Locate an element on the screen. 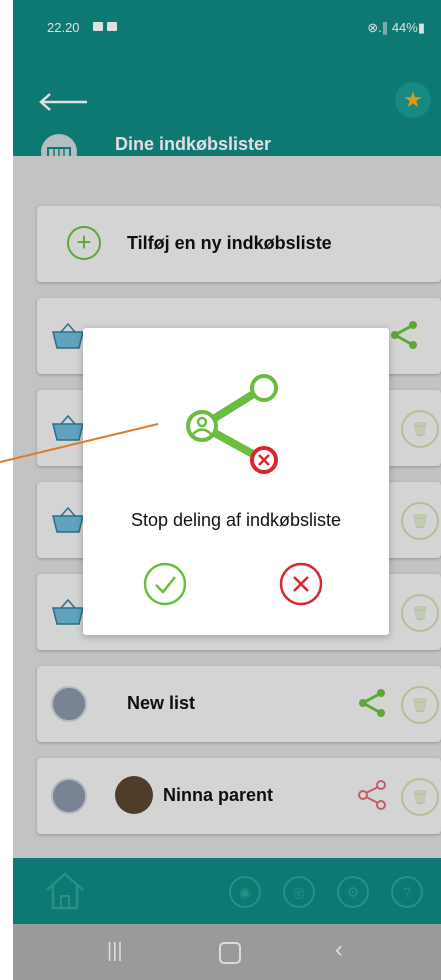  list-item-label: New list is located at coordinates (161, 703).